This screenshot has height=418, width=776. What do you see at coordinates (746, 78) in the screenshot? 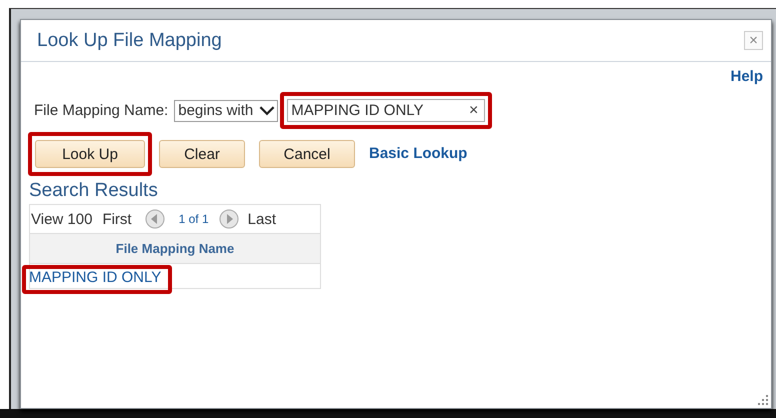
I see `help-link: Help` at bounding box center [746, 78].